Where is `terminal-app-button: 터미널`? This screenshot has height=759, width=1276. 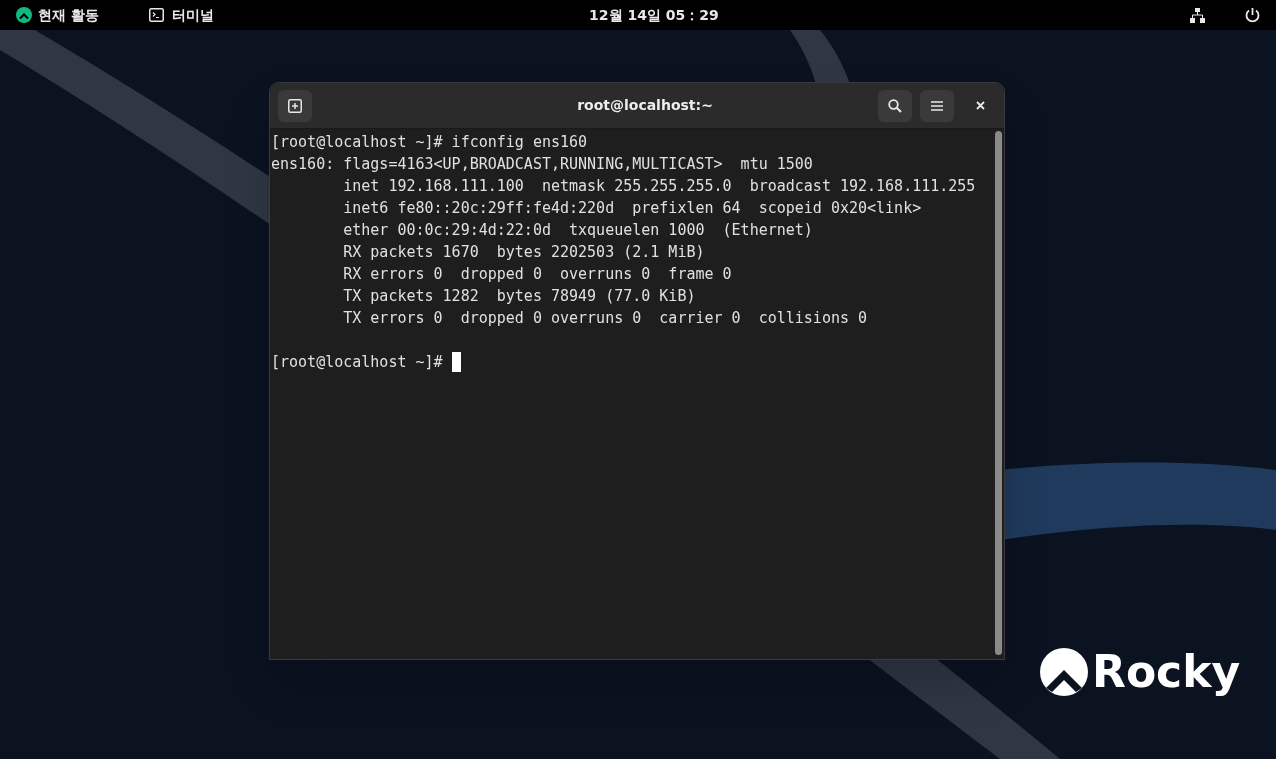 terminal-app-button: 터미널 is located at coordinates (181, 15).